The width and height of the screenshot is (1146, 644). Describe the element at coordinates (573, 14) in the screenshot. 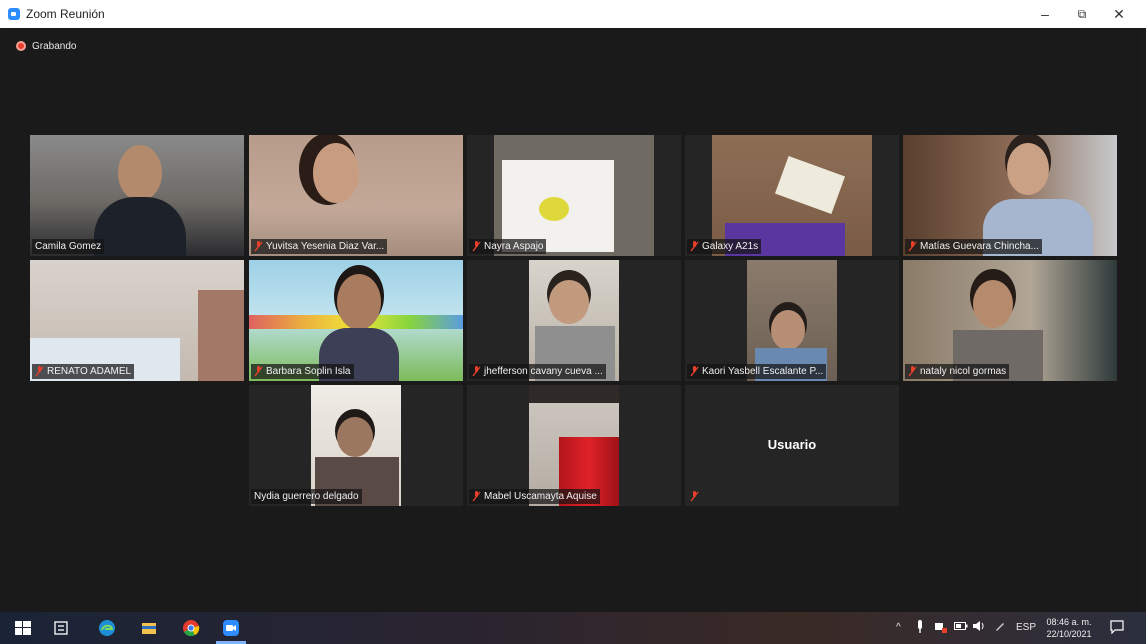

I see `title-bar: Zoom Reunión – ⧉ ✕` at that location.